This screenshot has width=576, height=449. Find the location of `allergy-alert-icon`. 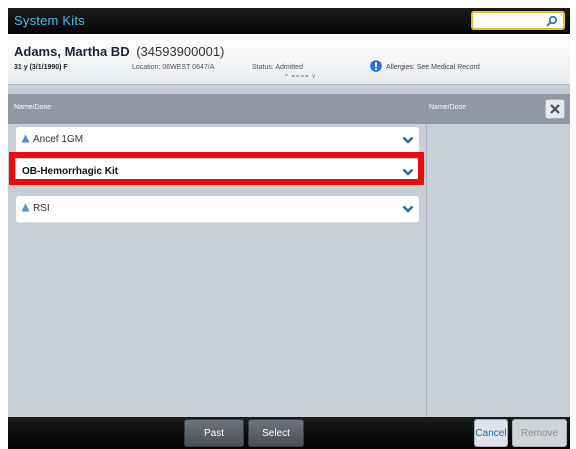

allergy-alert-icon is located at coordinates (376, 66).